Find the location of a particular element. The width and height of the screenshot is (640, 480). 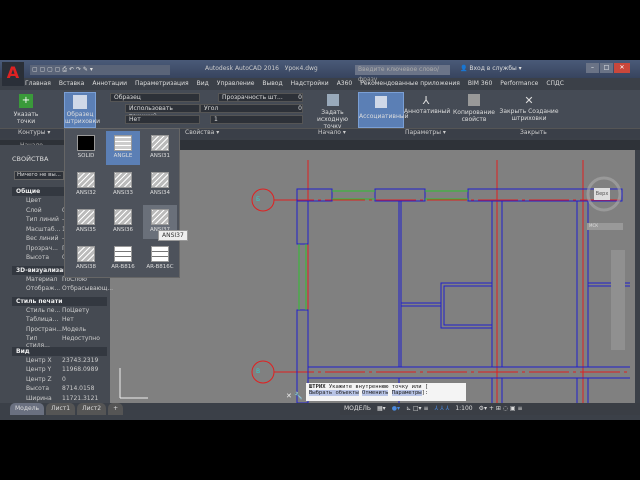

maximize-button: □ is located at coordinates (606, 68).